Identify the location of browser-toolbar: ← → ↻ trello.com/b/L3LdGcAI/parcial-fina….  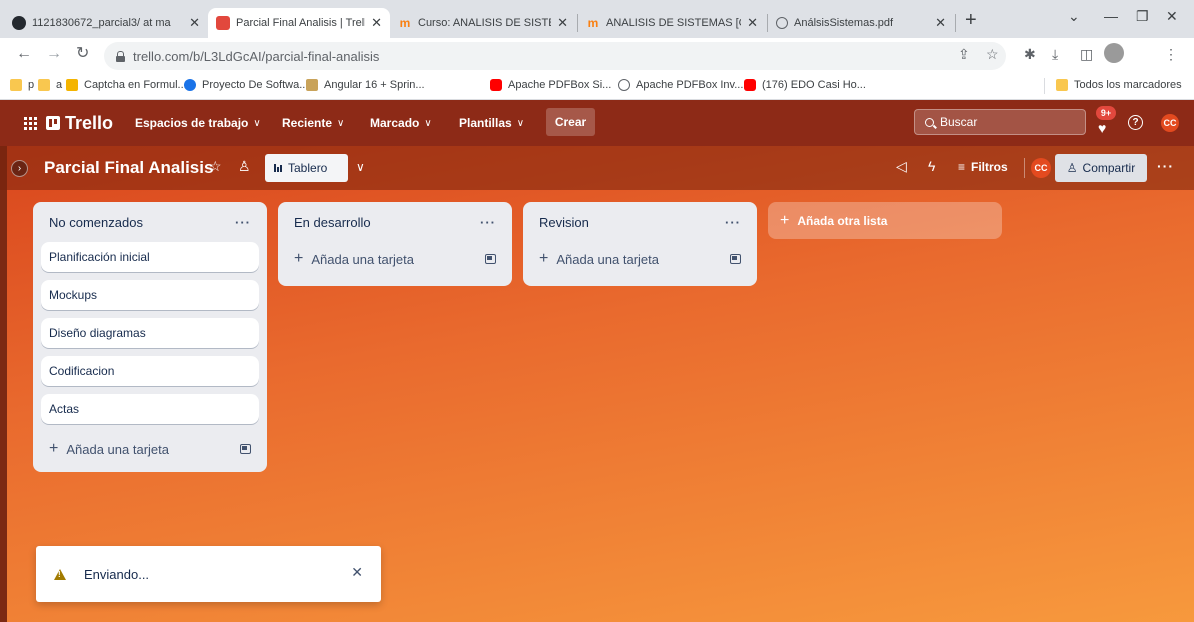
(597, 55).